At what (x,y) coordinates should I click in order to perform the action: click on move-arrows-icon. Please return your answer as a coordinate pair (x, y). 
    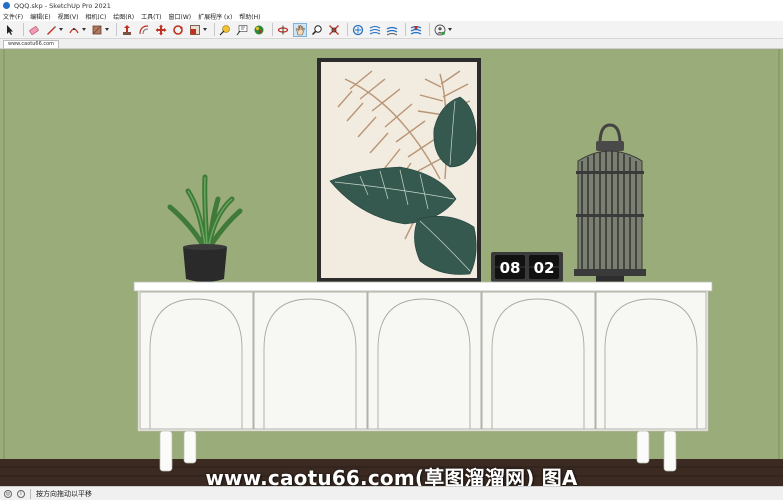
    Looking at the image, I should click on (161, 29).